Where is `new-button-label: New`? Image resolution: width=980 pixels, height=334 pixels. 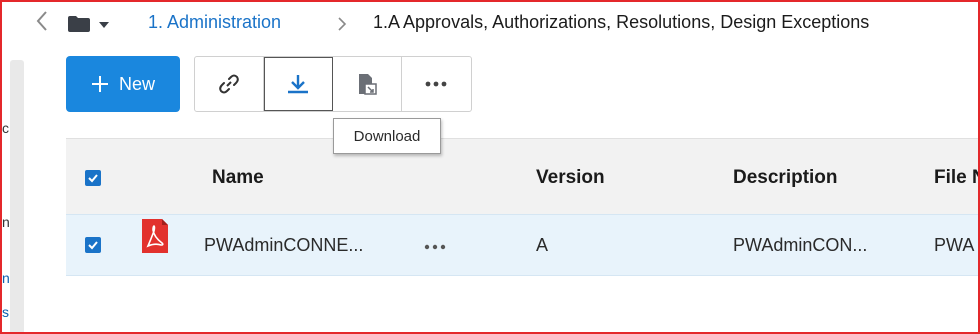 new-button-label: New is located at coordinates (136, 83).